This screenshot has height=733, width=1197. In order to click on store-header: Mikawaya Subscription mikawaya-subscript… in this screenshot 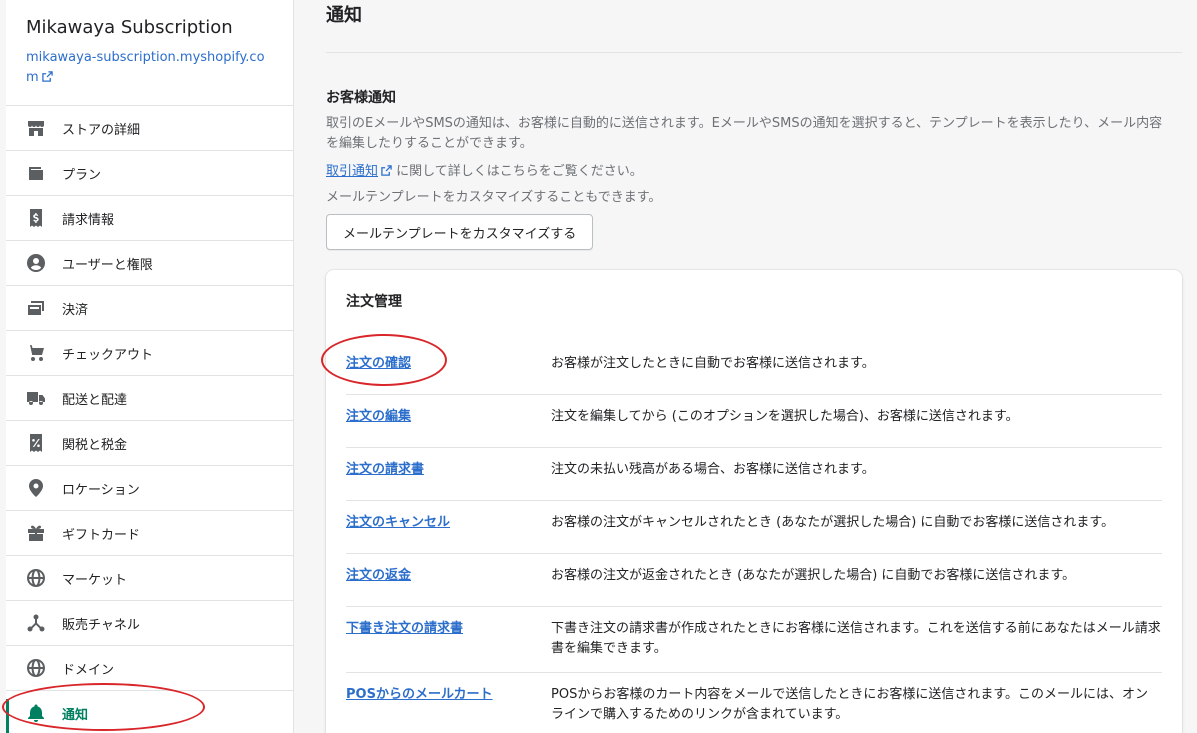, I will do `click(149, 53)`.